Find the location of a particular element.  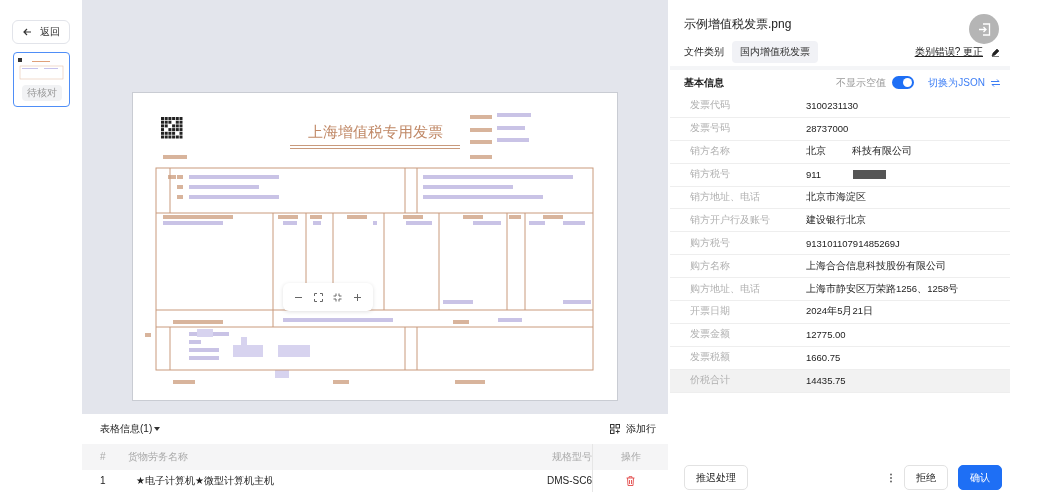

field-label: 发票金额 is located at coordinates (710, 335).